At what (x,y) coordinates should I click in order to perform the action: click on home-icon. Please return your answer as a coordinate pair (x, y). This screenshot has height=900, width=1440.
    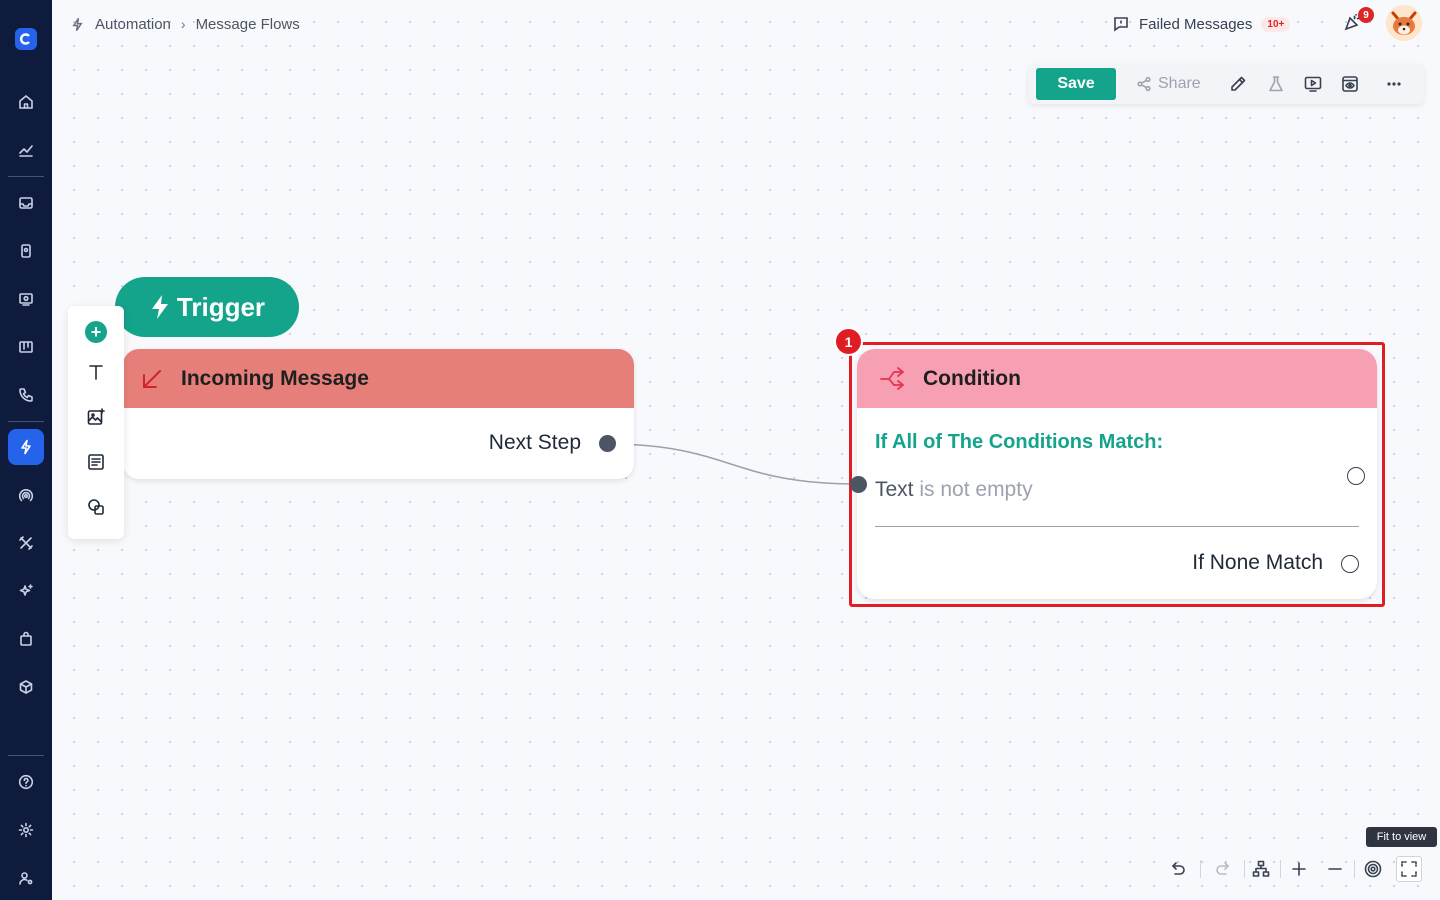
    Looking at the image, I should click on (26, 102).